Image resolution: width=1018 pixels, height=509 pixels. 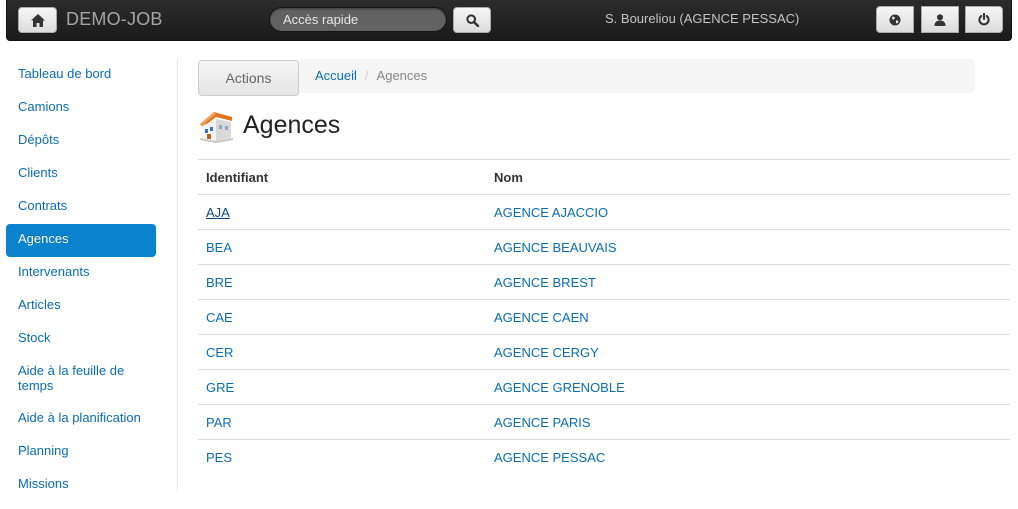 What do you see at coordinates (219, 352) in the screenshot?
I see `row-id-link: CER` at bounding box center [219, 352].